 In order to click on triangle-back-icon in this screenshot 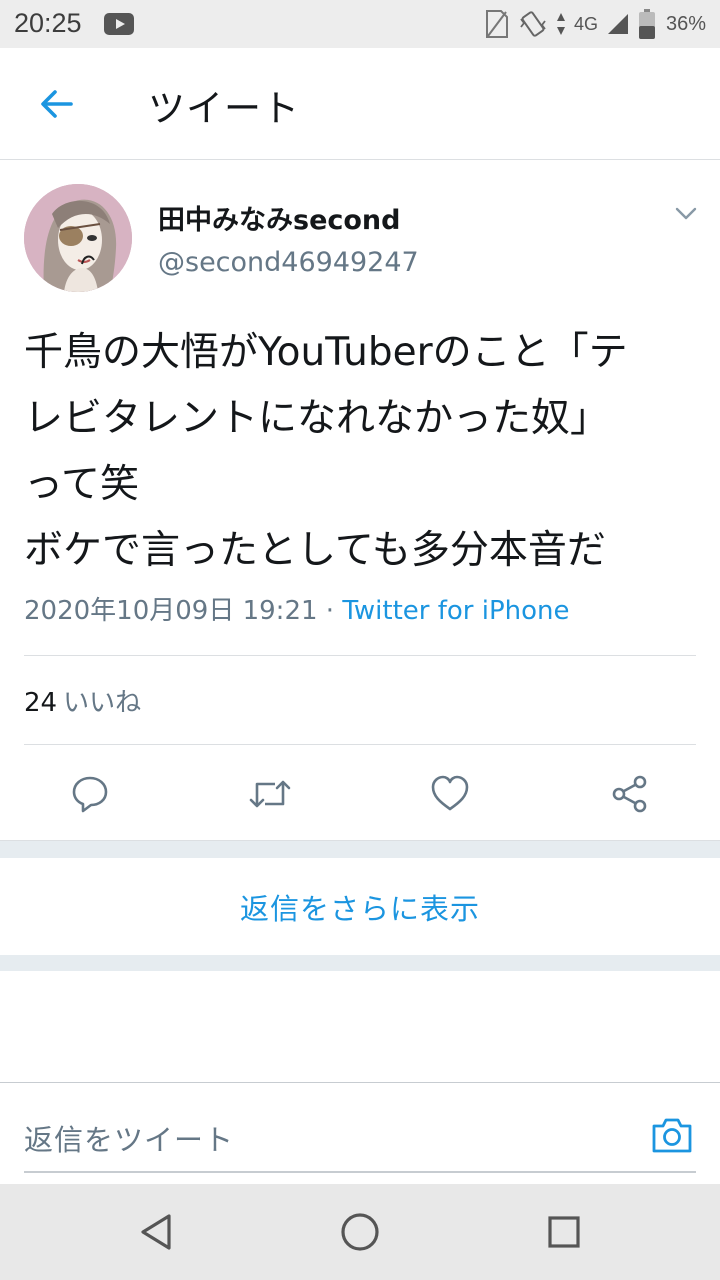, I will do `click(156, 1232)`.